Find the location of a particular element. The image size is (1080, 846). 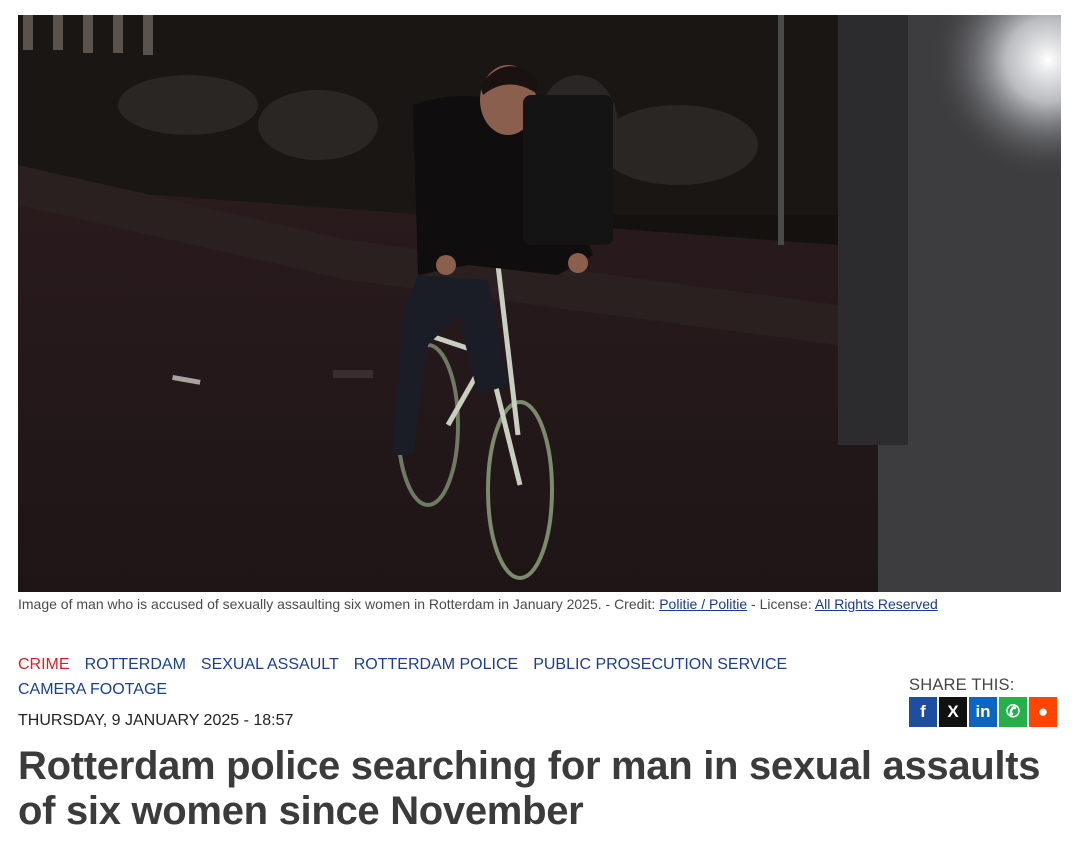

facebook-icon: f is located at coordinates (923, 712).